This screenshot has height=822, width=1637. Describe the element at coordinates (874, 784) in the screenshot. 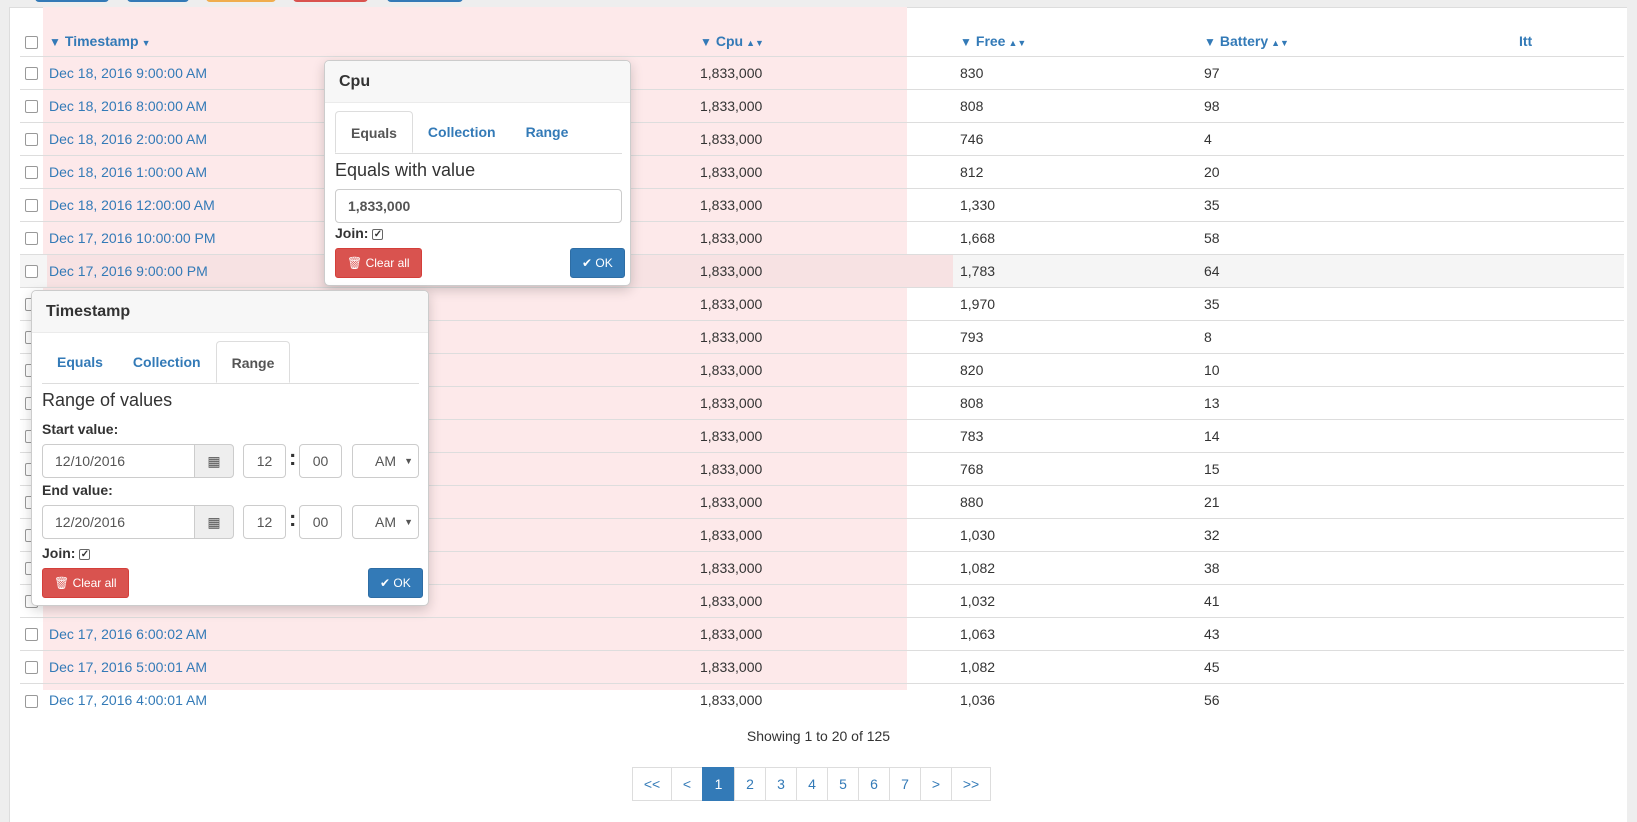

I see `page-button: 6` at that location.